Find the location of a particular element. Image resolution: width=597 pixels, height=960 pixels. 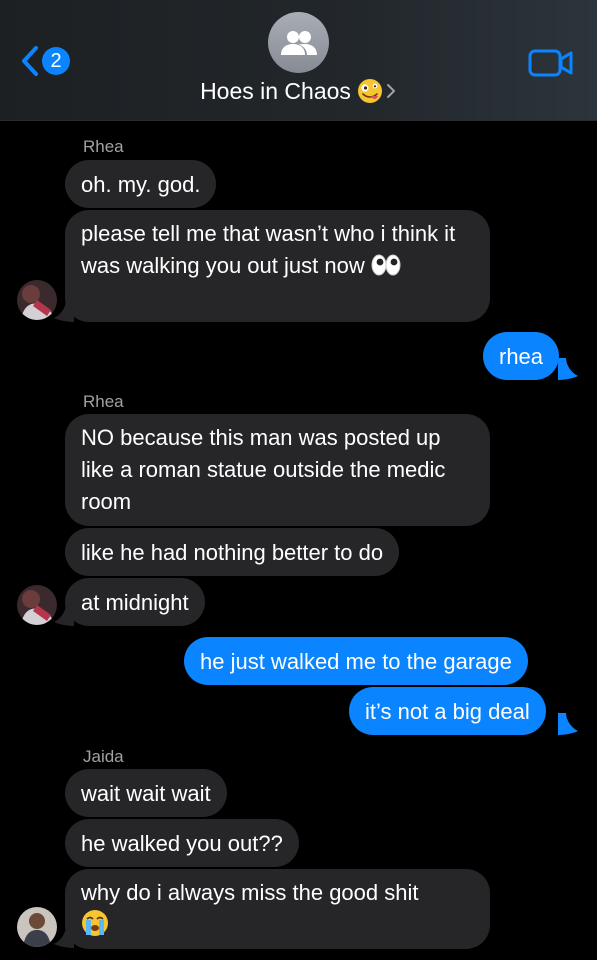

outgoing-message-bubble: he just walked me to the garage is located at coordinates (356, 661).